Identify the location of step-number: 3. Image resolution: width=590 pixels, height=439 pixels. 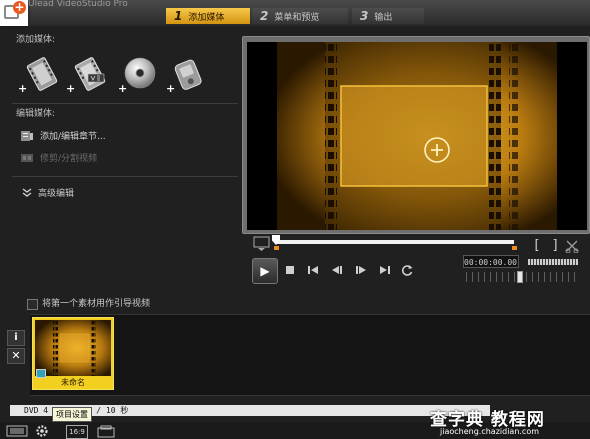
(364, 16).